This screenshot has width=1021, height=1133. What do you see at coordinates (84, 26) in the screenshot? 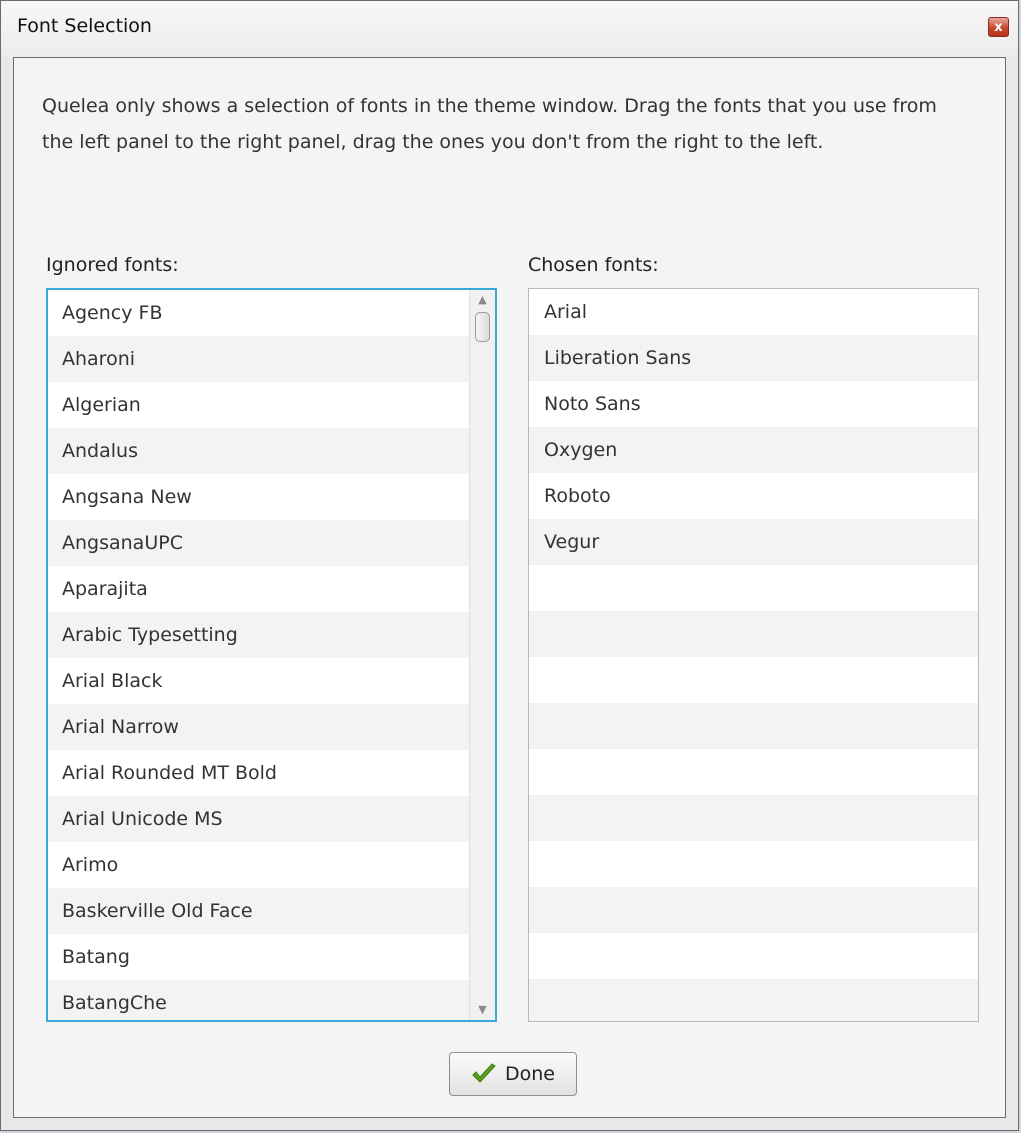
I see `window-title: Font Selection` at bounding box center [84, 26].